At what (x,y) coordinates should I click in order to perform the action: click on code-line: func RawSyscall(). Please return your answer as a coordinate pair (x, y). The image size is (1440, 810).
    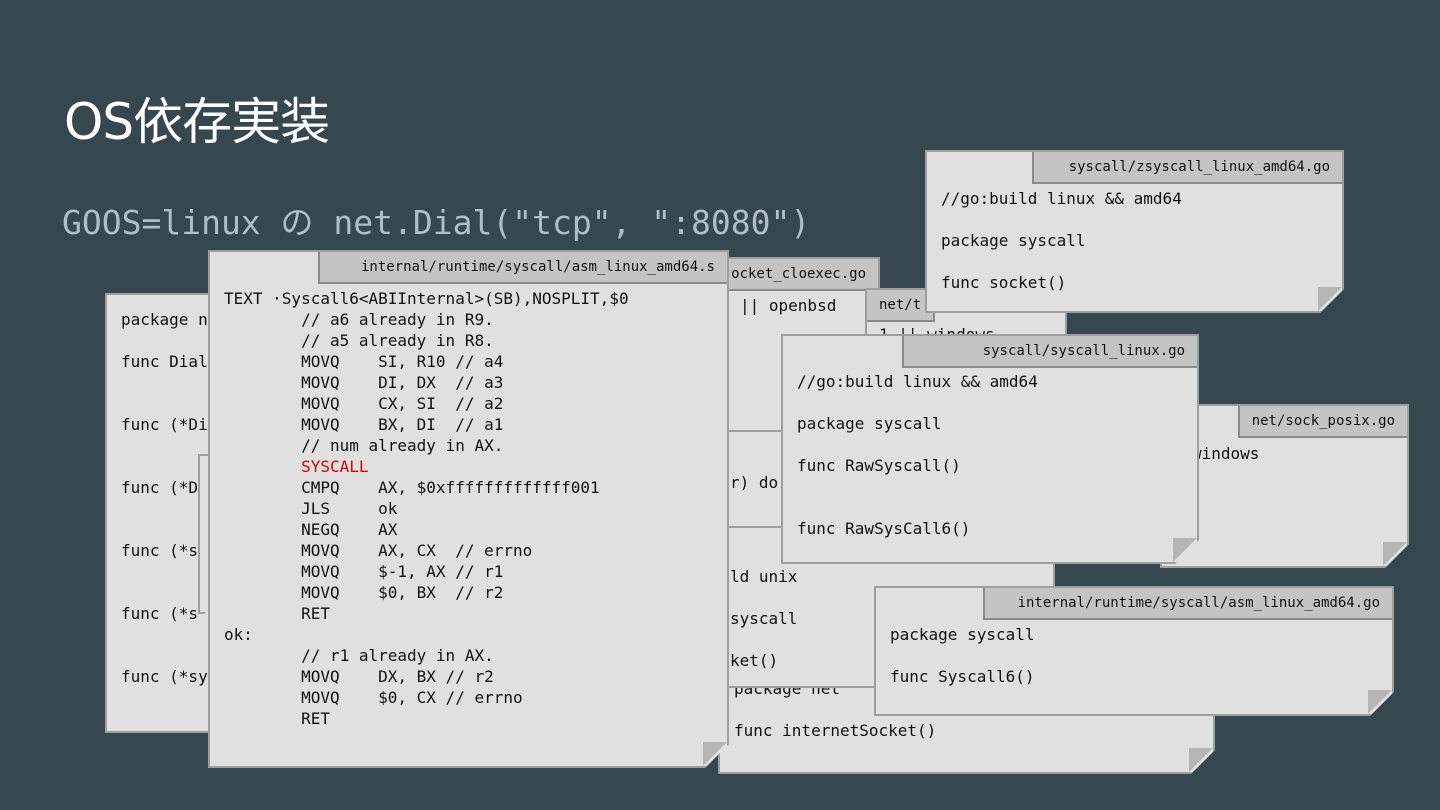
    Looking at the image, I should click on (879, 465).